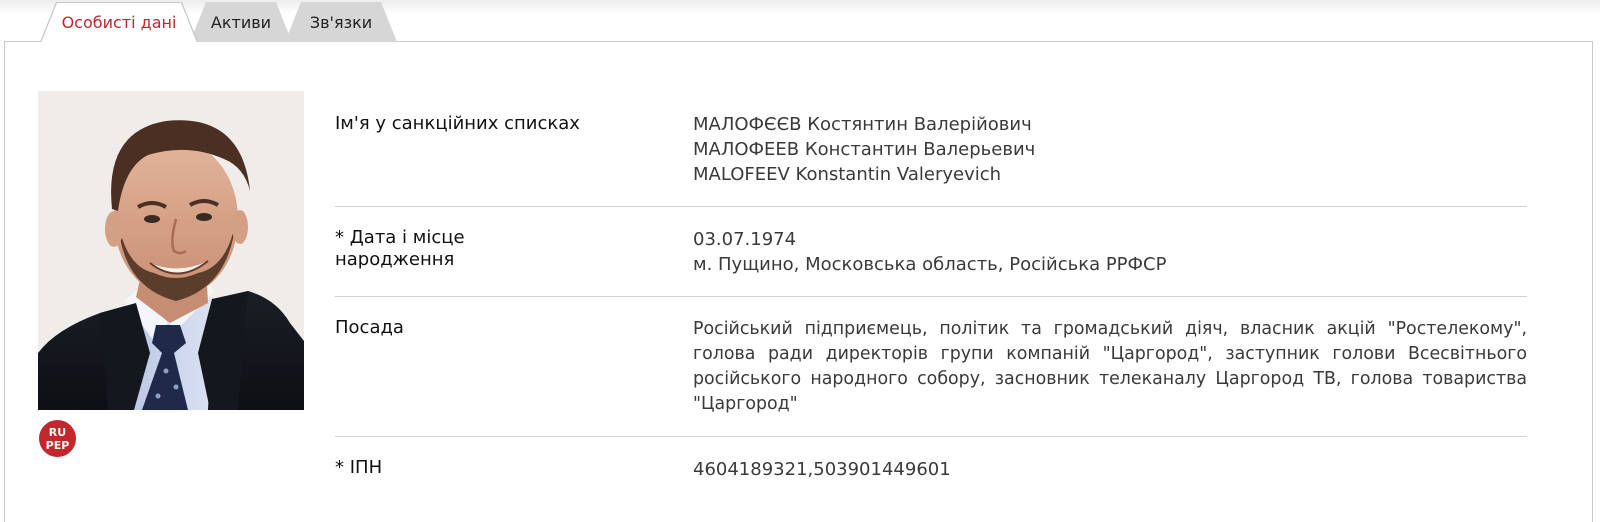 The height and width of the screenshot is (522, 1600). What do you see at coordinates (457, 123) in the screenshot?
I see `field-label: Ім'я у санкційних списках` at bounding box center [457, 123].